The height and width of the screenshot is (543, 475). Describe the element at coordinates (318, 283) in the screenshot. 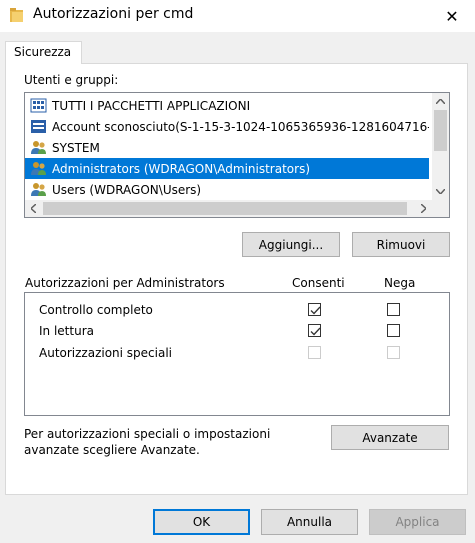

I see `allow-column-header: Consenti` at that location.